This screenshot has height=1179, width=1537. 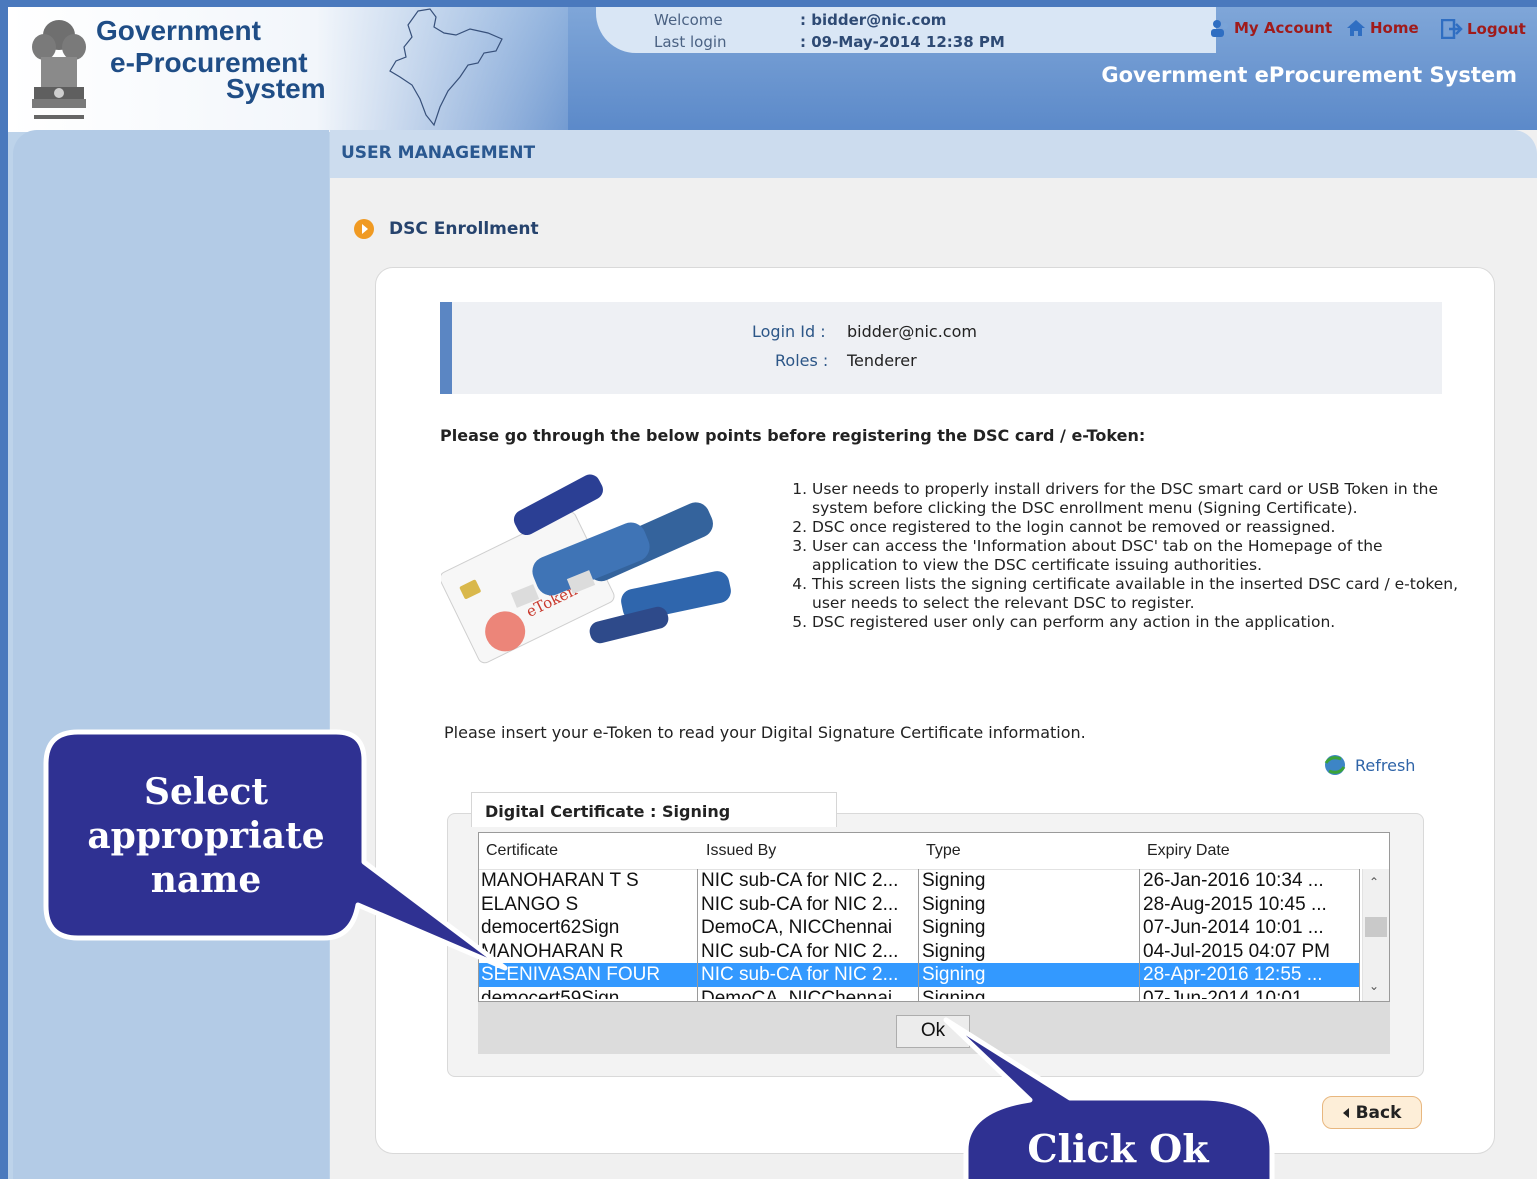 I want to click on india-map-icon, so click(x=446, y=67).